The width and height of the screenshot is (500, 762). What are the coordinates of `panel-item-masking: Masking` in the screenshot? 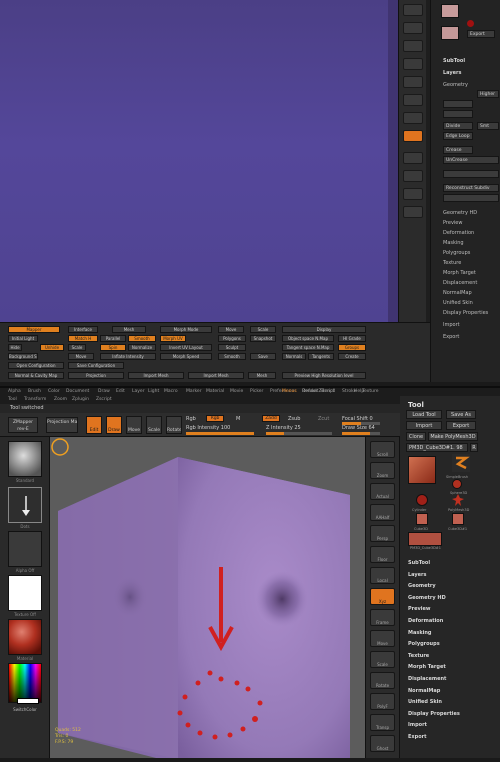 It's located at (453, 243).